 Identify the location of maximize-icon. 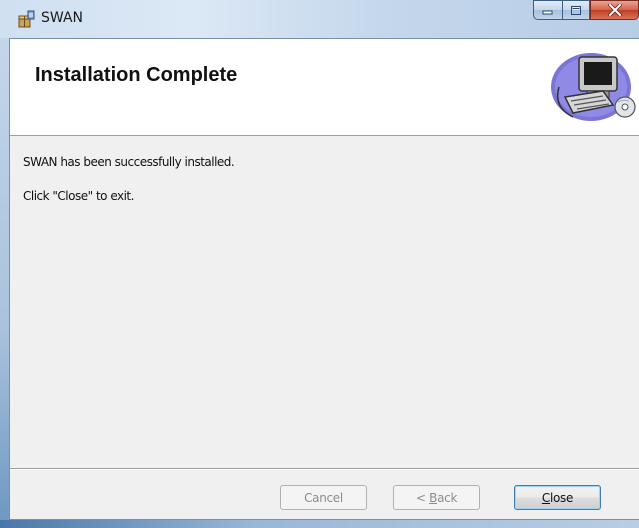
(576, 10).